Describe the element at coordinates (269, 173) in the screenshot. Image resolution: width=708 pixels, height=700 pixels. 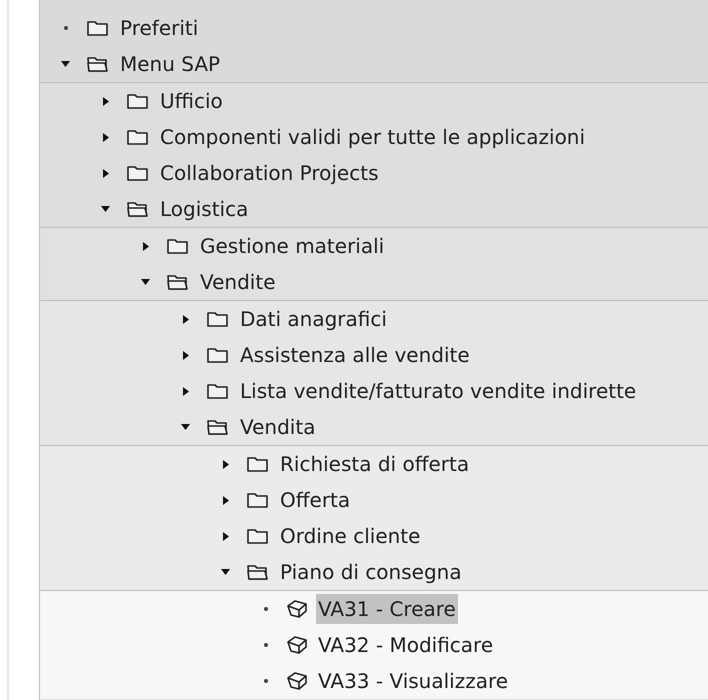
I see `tree-item: Collaboration Projects` at that location.